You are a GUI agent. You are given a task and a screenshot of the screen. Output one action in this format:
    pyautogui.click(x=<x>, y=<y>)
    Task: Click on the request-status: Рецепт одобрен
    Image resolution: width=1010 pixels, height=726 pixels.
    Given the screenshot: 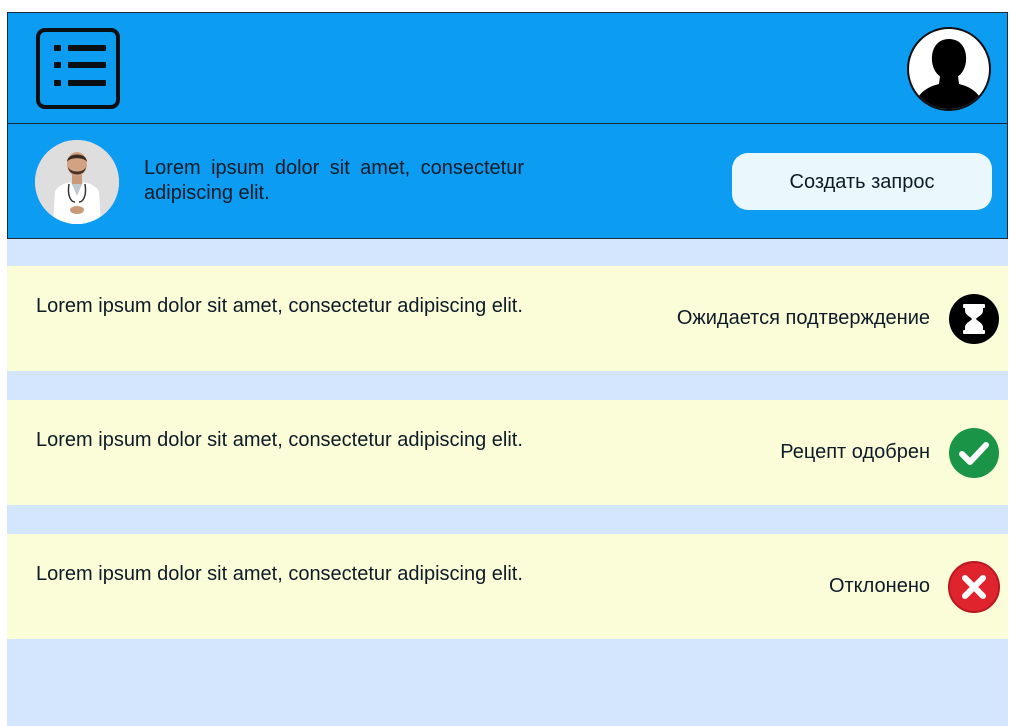 What is the action you would take?
    pyautogui.click(x=894, y=452)
    